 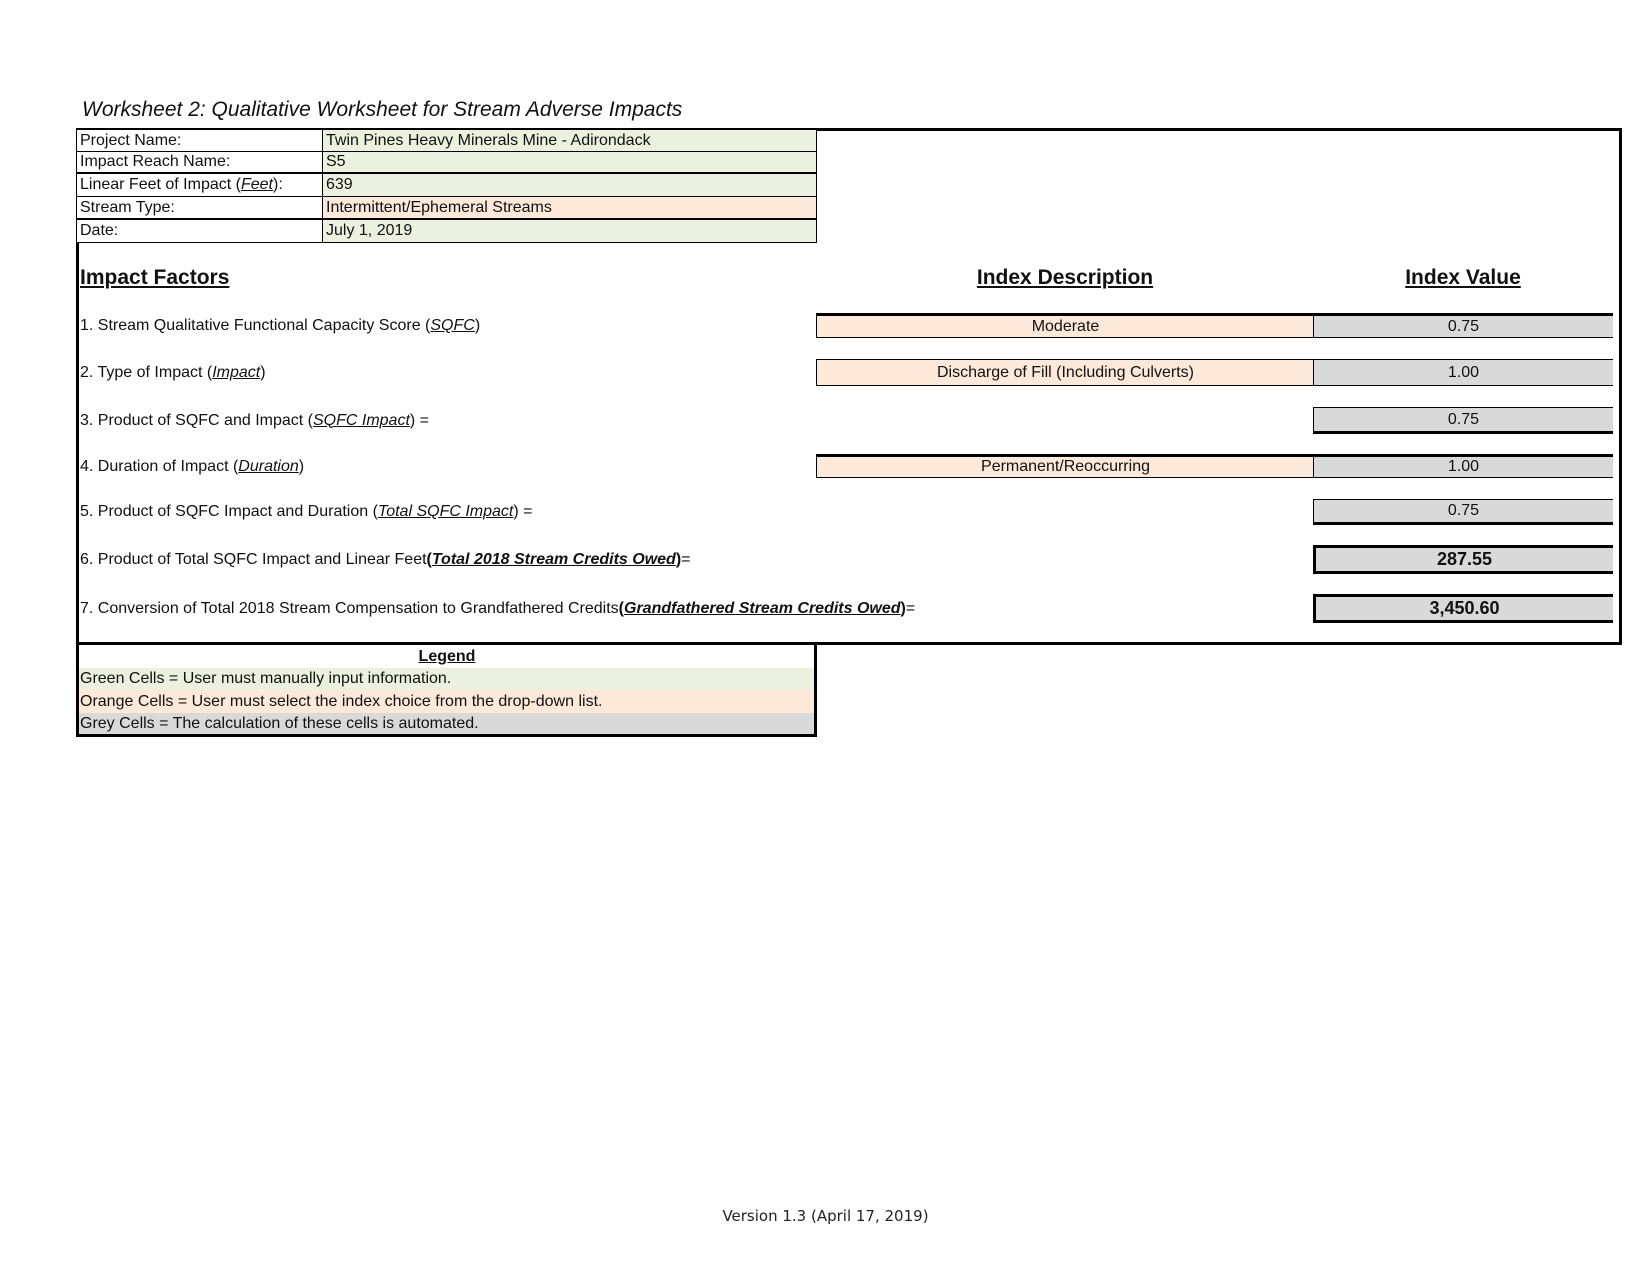 I want to click on factor-1-text-post: ), so click(x=477, y=325).